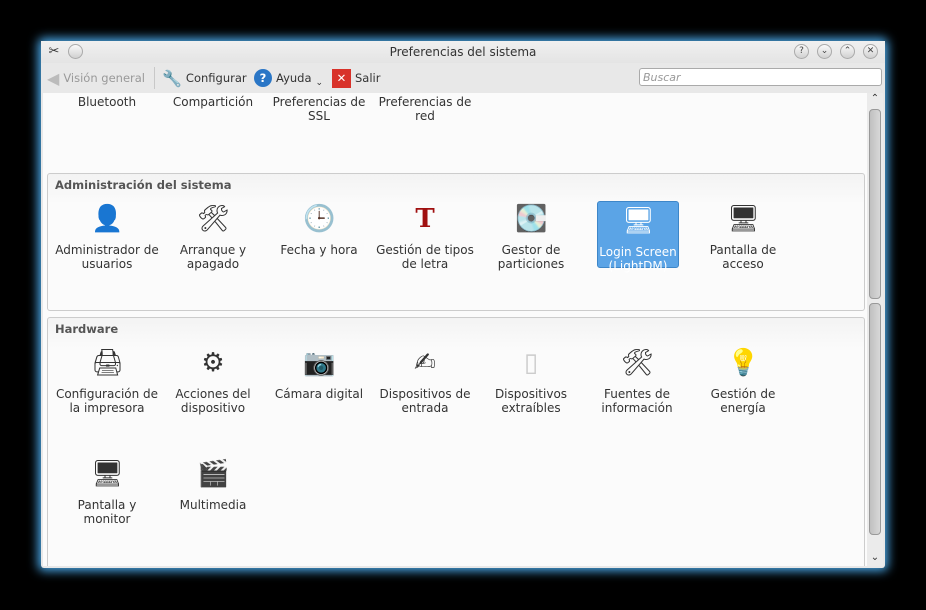 The height and width of the screenshot is (610, 926). I want to click on window-title: Preferencias del sistema, so click(463, 52).